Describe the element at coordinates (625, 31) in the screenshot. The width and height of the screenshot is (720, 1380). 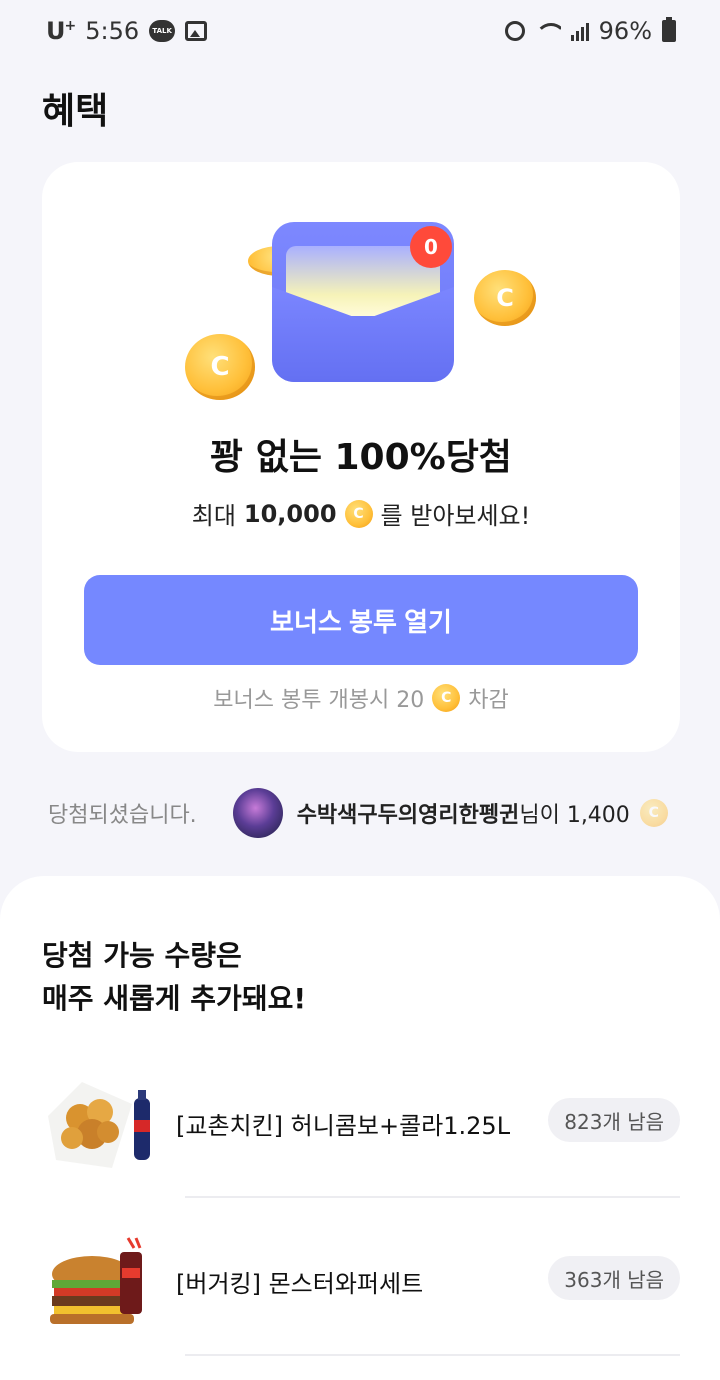
I see `battery-level: 96%` at that location.